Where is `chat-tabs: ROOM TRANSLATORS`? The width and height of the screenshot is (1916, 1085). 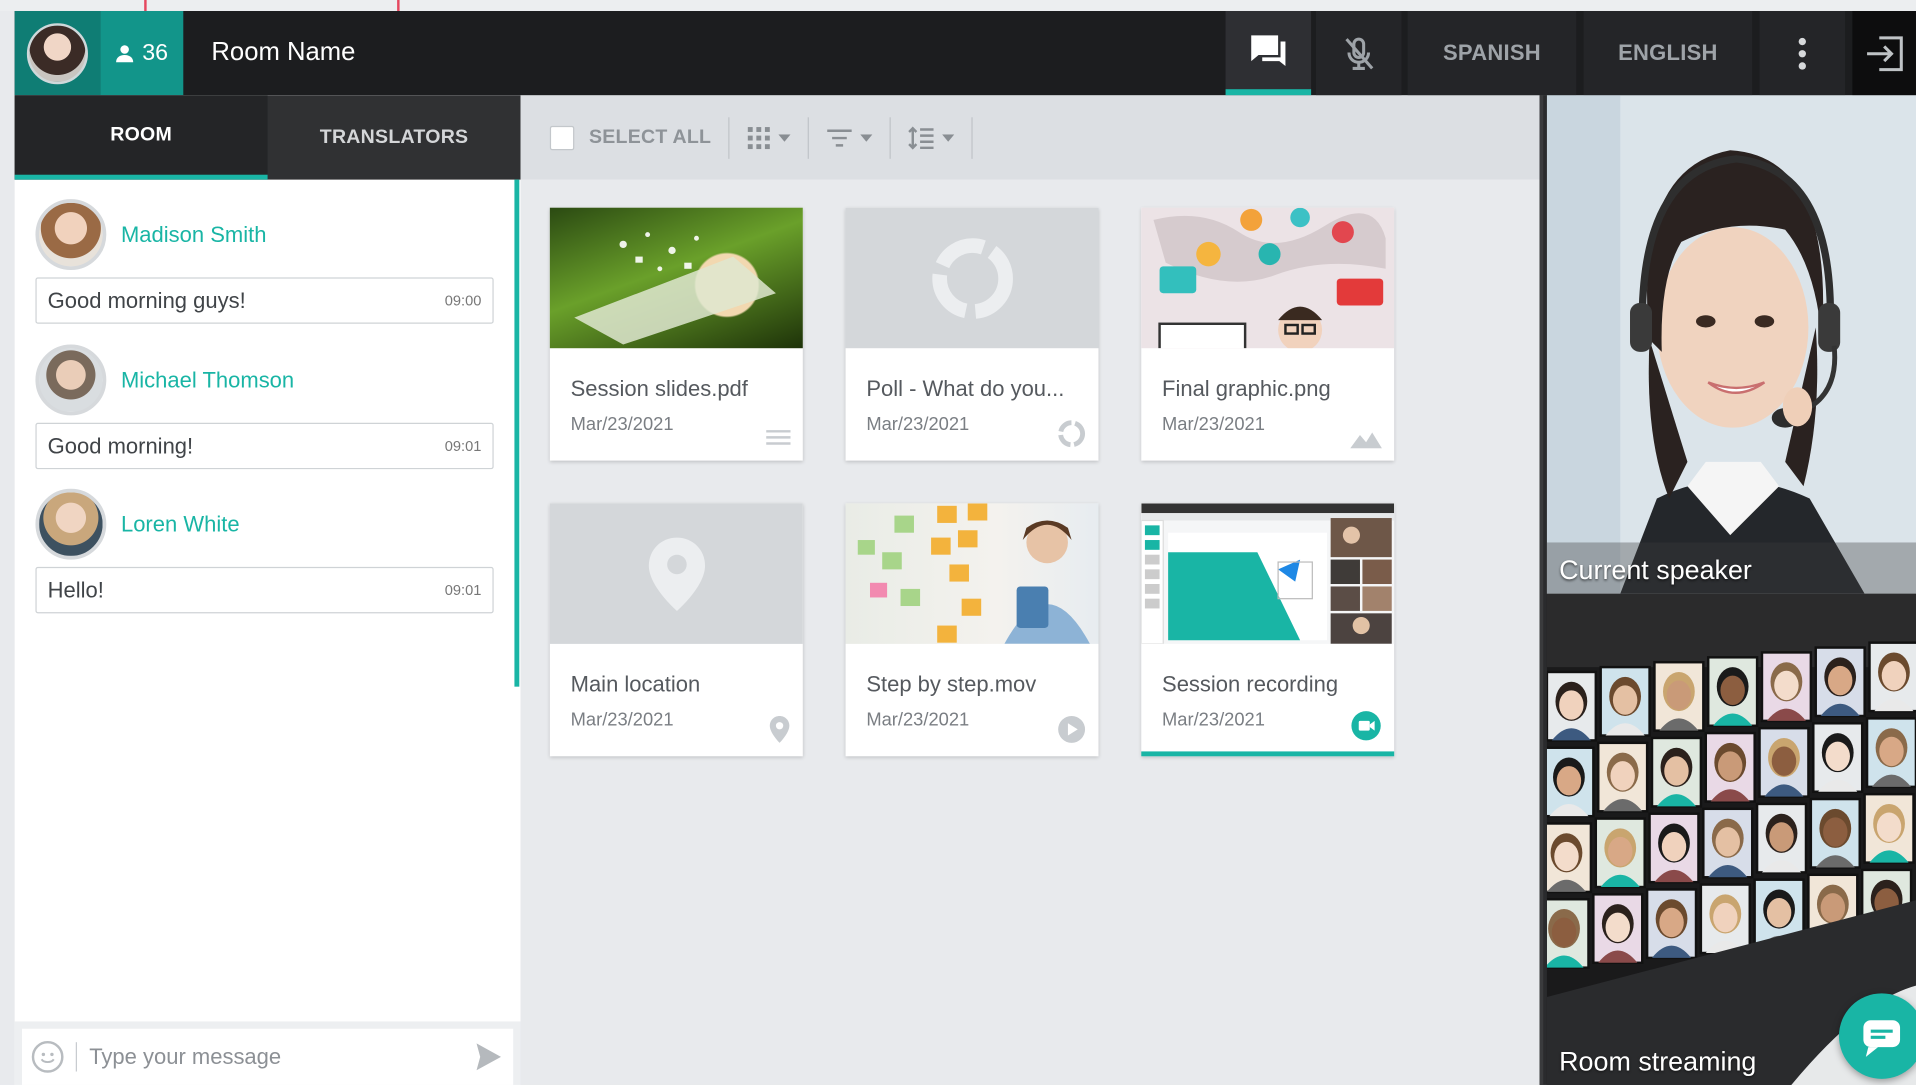 chat-tabs: ROOM TRANSLATORS is located at coordinates (267, 137).